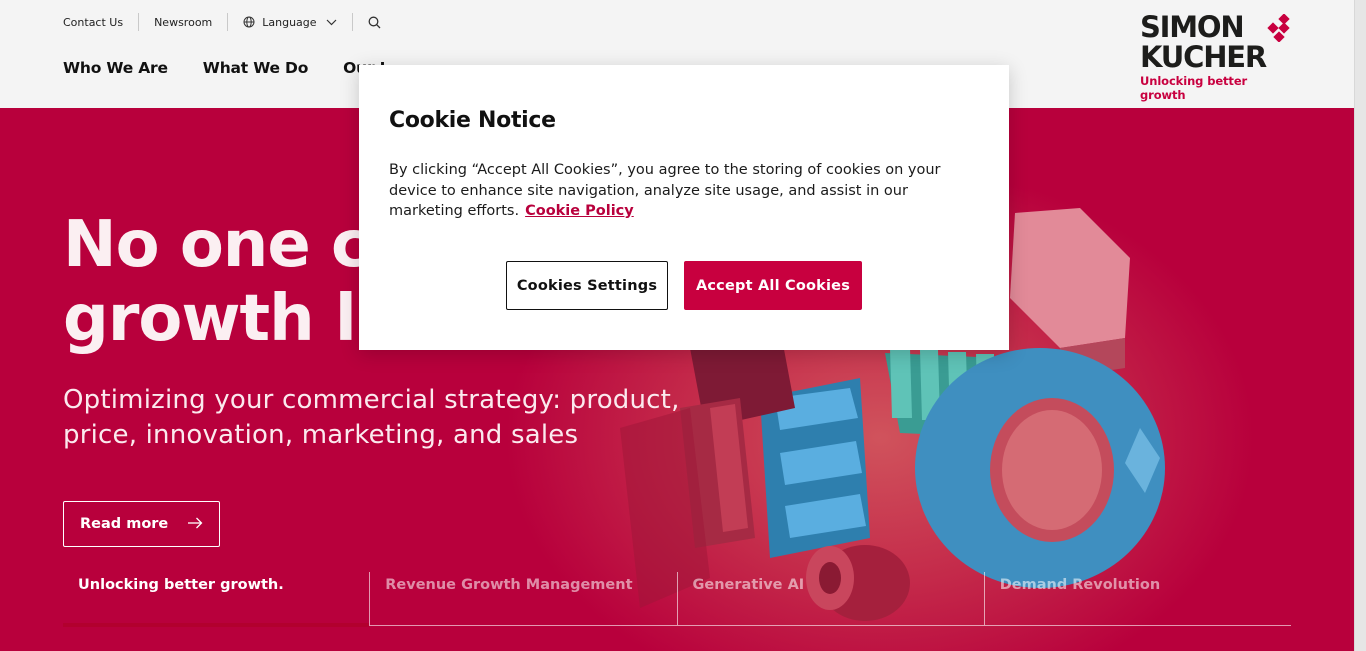 This screenshot has width=1366, height=651. I want to click on contact-us-link: Contact Us, so click(100, 22).